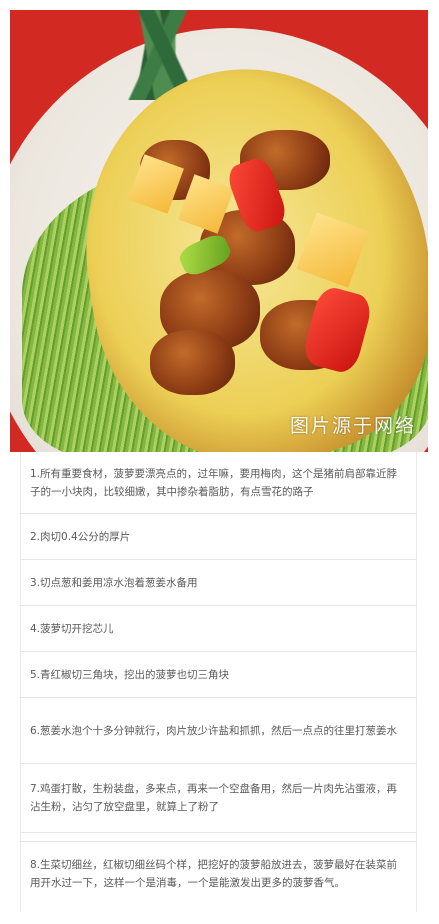 This screenshot has height=924, width=439. What do you see at coordinates (352, 426) in the screenshot?
I see `watermark: 图片源于网络` at bounding box center [352, 426].